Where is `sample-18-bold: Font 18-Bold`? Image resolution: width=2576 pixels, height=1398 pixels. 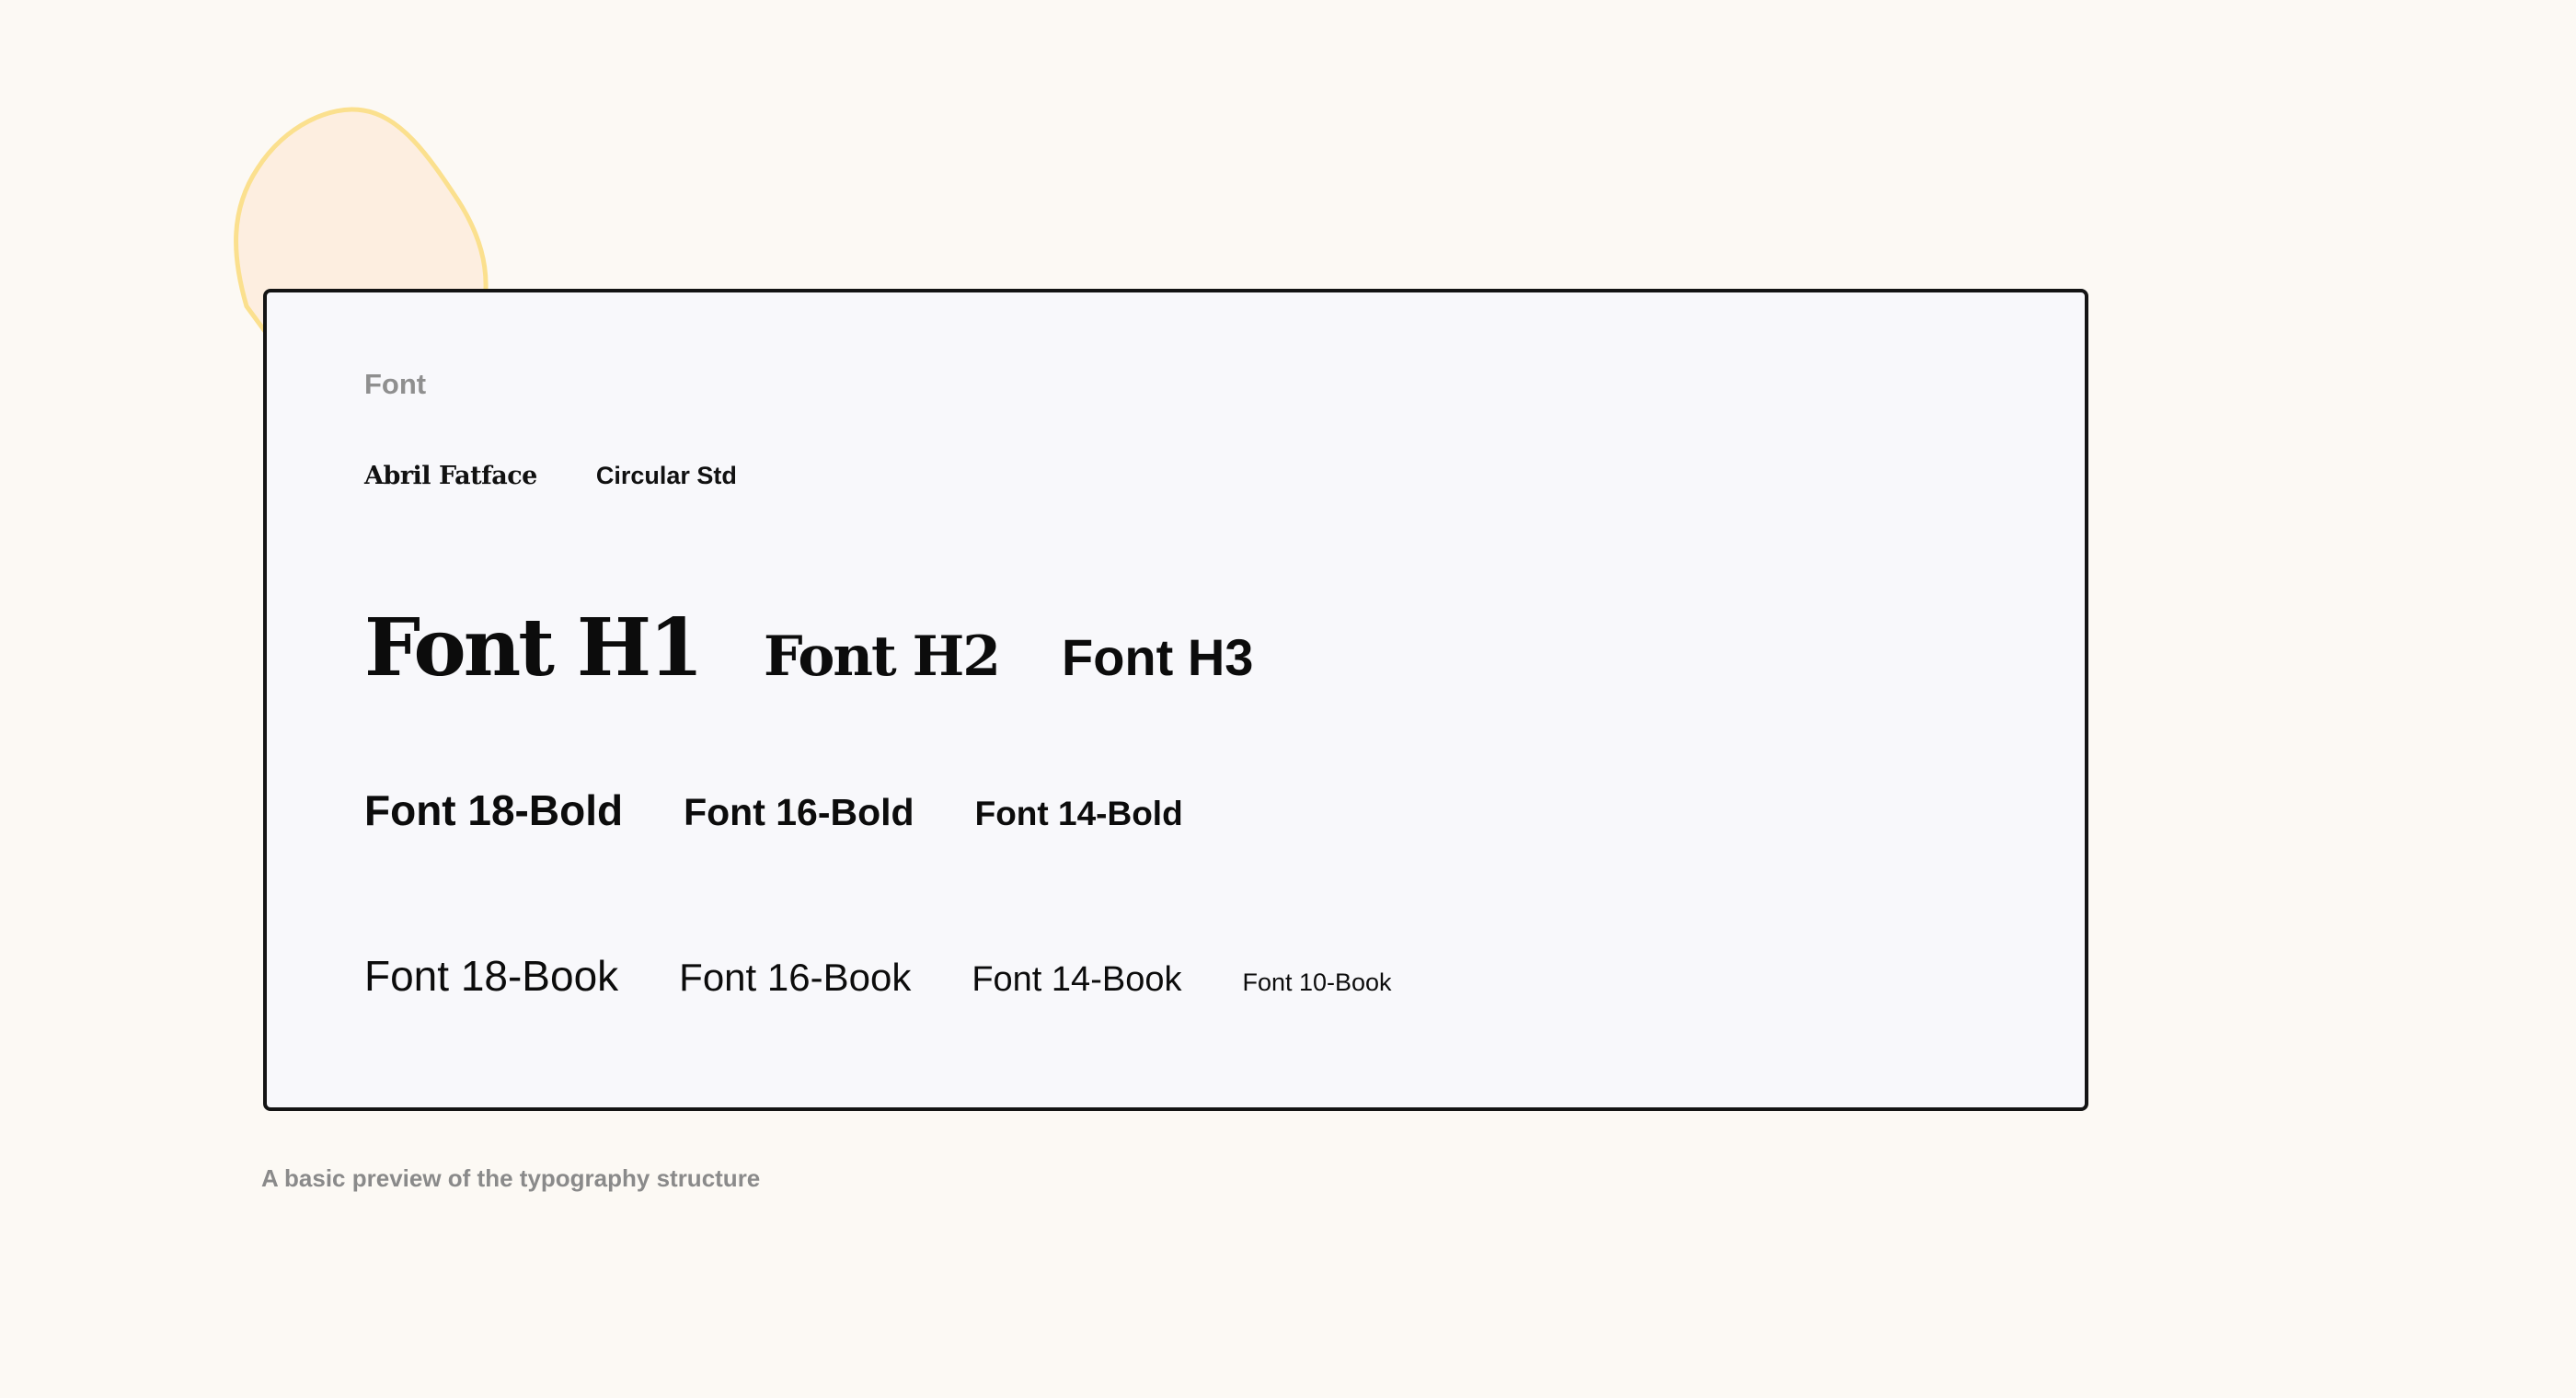
sample-18-bold: Font 18-Bold is located at coordinates (494, 810).